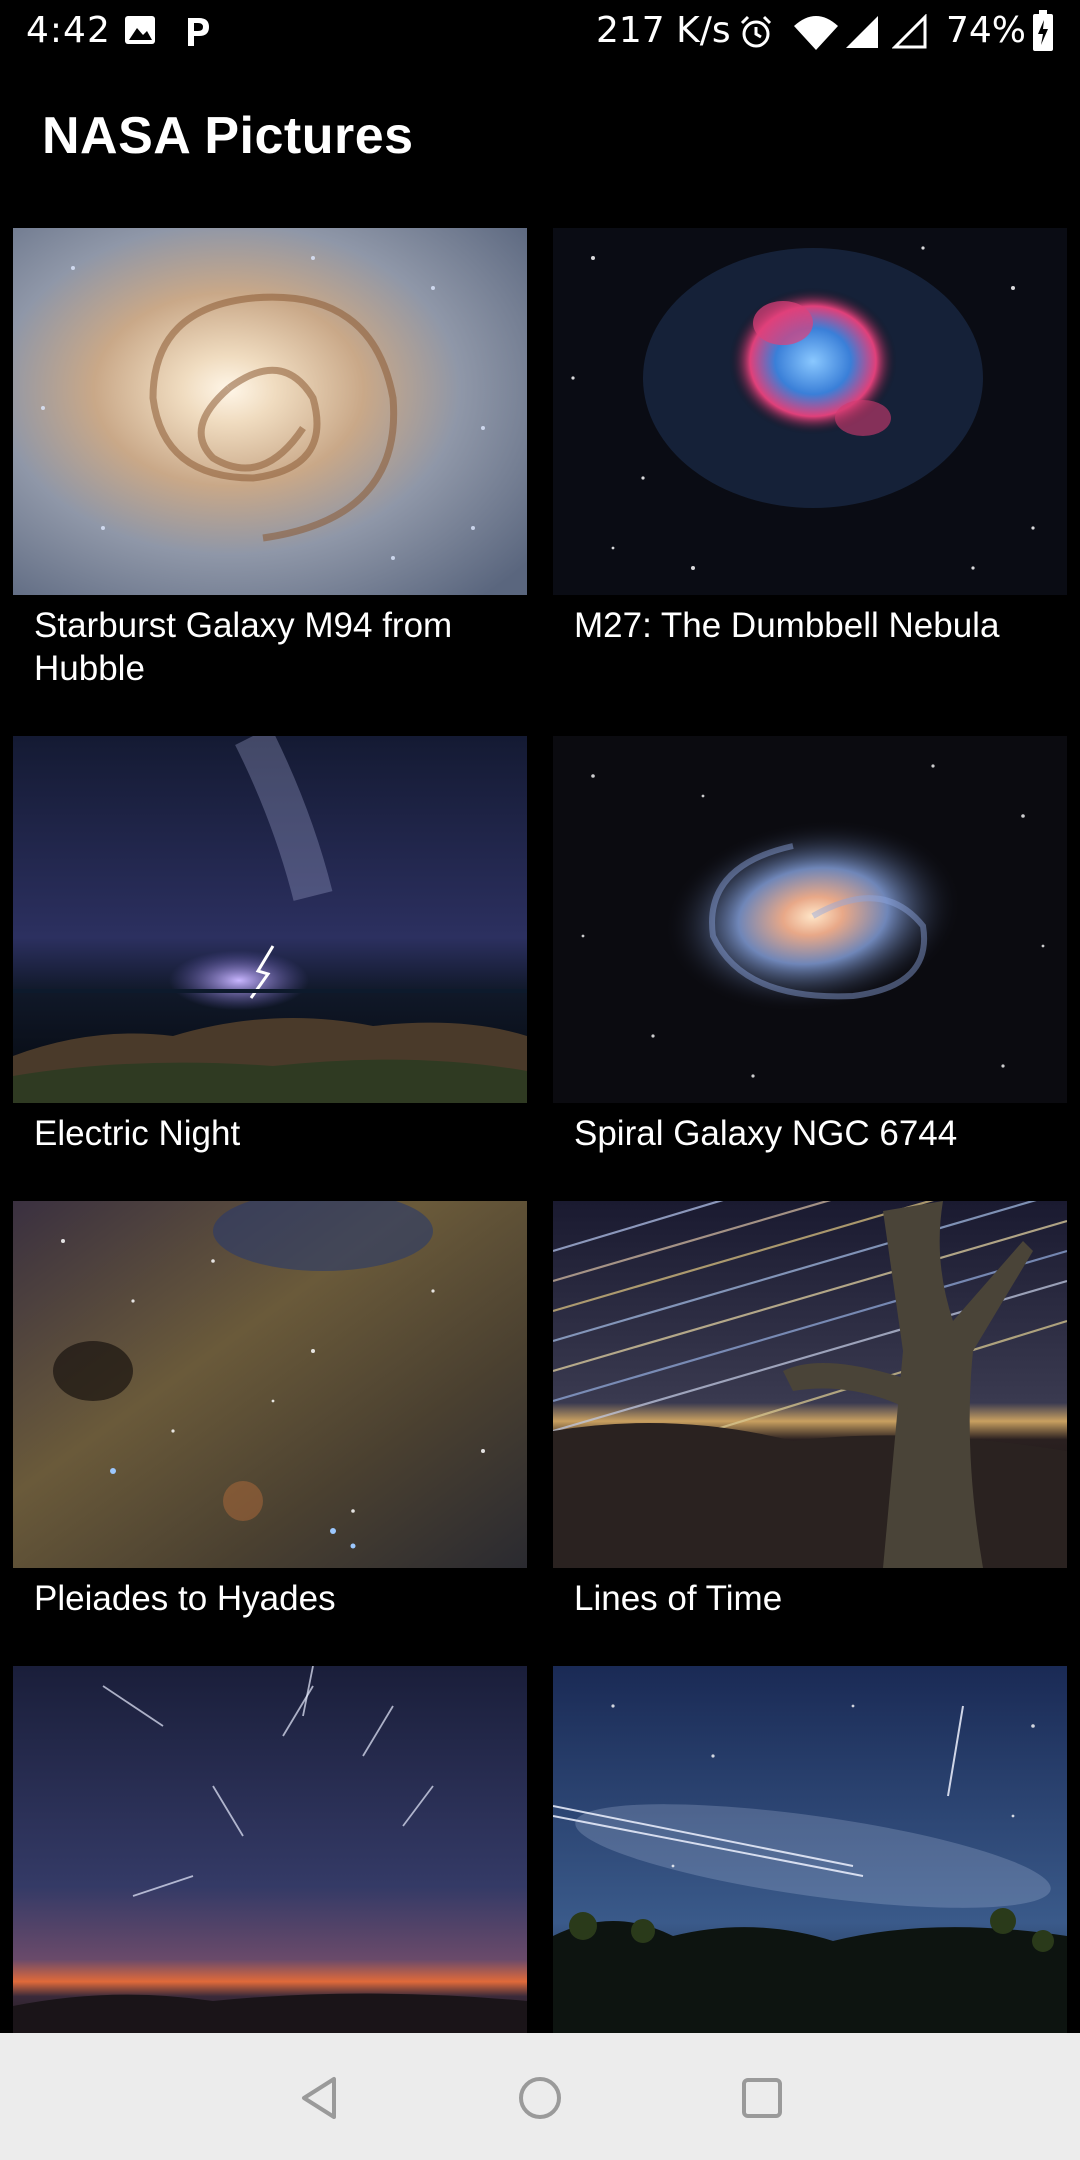 This screenshot has width=1080, height=2160. What do you see at coordinates (197, 35) in the screenshot?
I see `p-app-icon` at bounding box center [197, 35].